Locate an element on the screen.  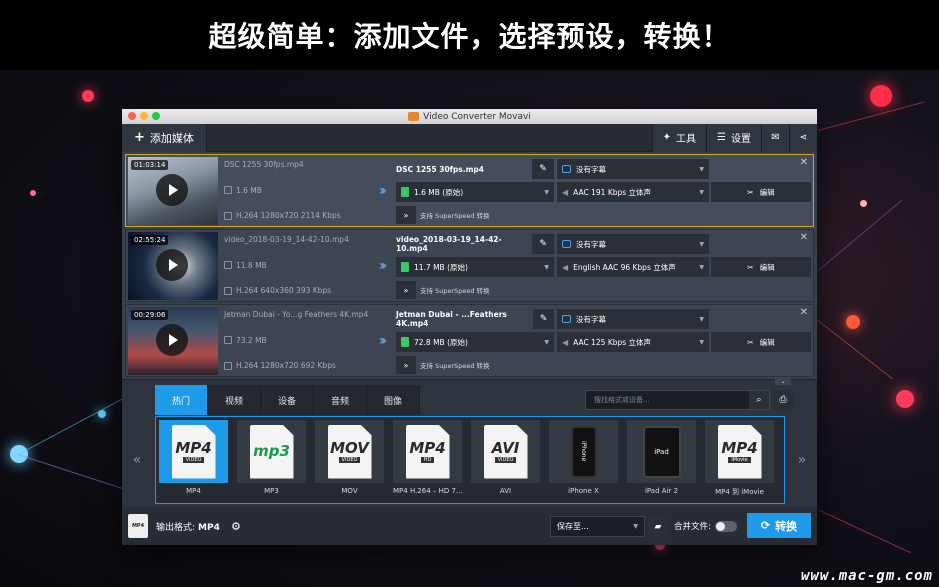
collapse-panel-icon: ⌄ is located at coordinates (783, 381).